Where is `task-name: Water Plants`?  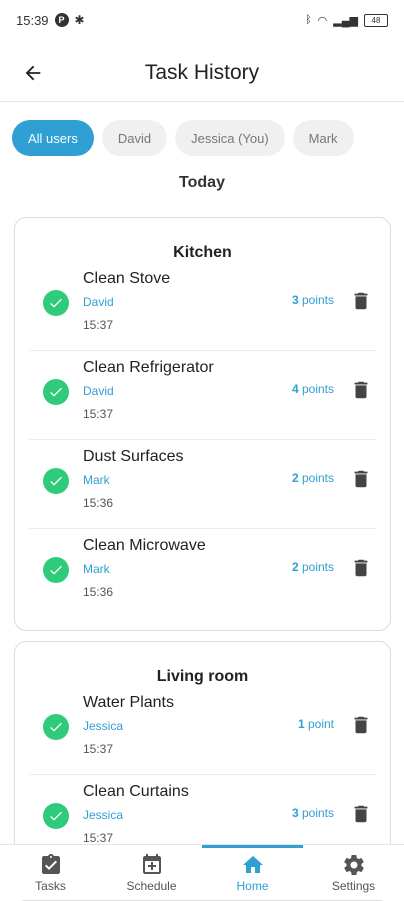 task-name: Water Plants is located at coordinates (128, 702).